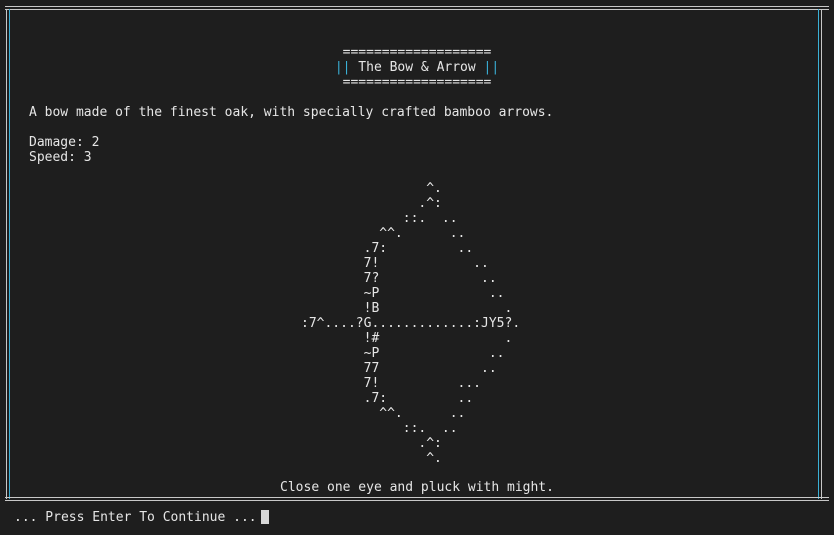  Describe the element at coordinates (342, 67) in the screenshot. I see `title-bar-left: ||` at that location.